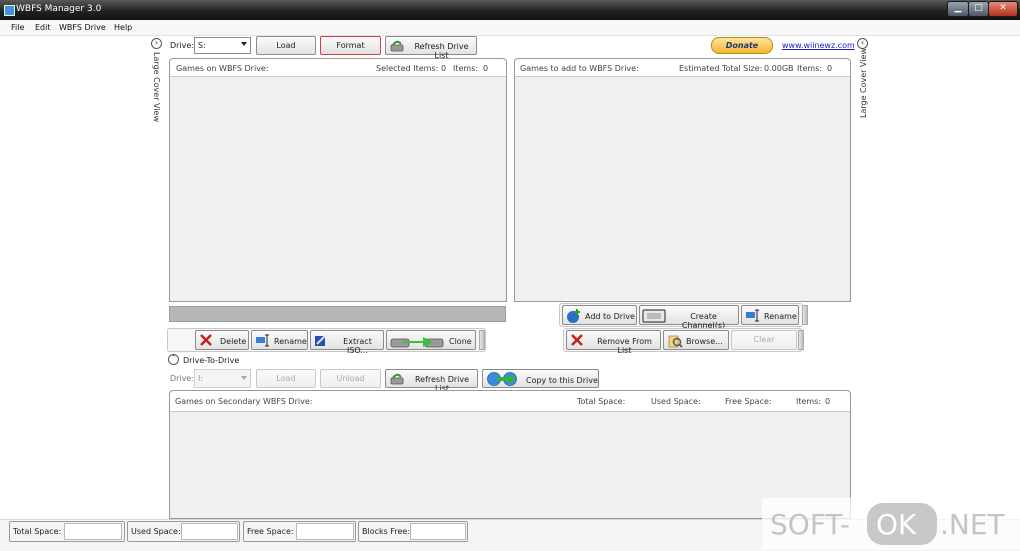 This screenshot has width=1020, height=551. Describe the element at coordinates (417, 342) in the screenshot. I see `clone-drives-icon` at that location.